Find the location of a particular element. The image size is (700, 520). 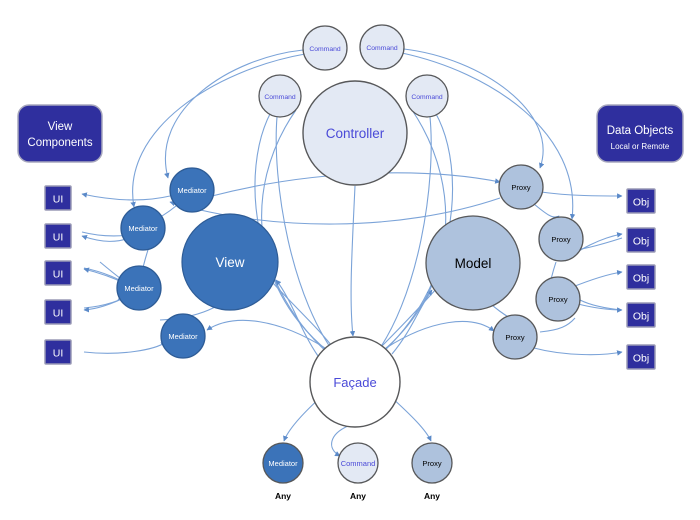

command-node-3: Command is located at coordinates (427, 96).